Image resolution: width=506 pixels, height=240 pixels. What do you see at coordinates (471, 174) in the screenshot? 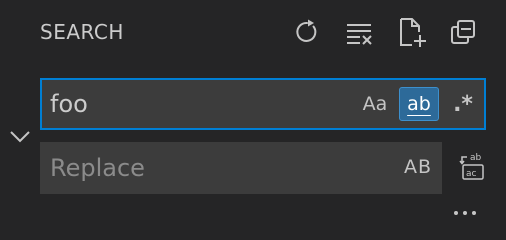
I see `svg-text: ac` at bounding box center [471, 174].